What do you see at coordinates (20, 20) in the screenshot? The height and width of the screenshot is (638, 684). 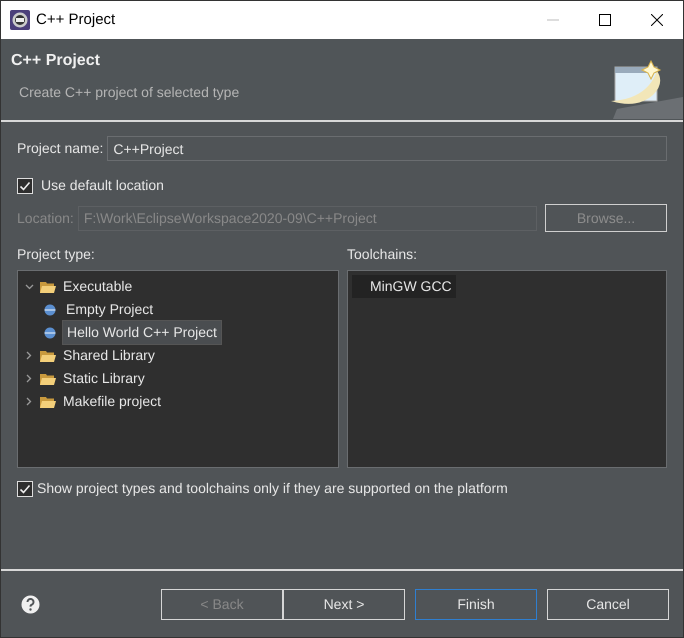 I see `app-icon` at bounding box center [20, 20].